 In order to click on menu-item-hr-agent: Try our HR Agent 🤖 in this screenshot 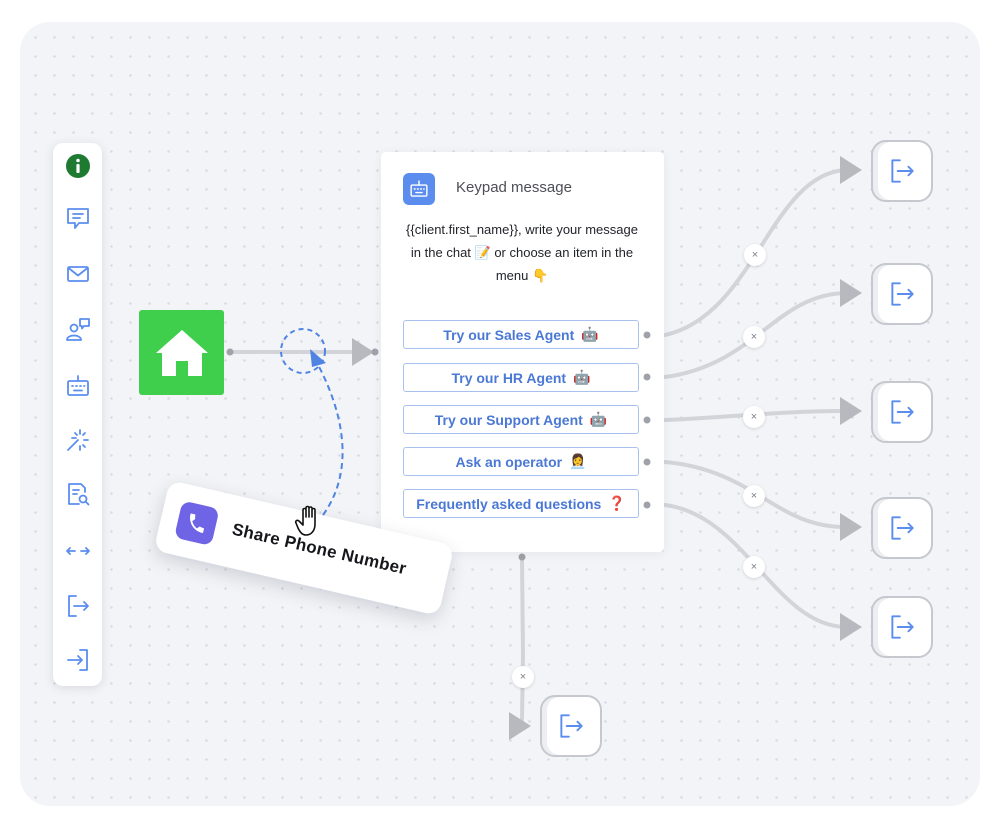, I will do `click(521, 377)`.